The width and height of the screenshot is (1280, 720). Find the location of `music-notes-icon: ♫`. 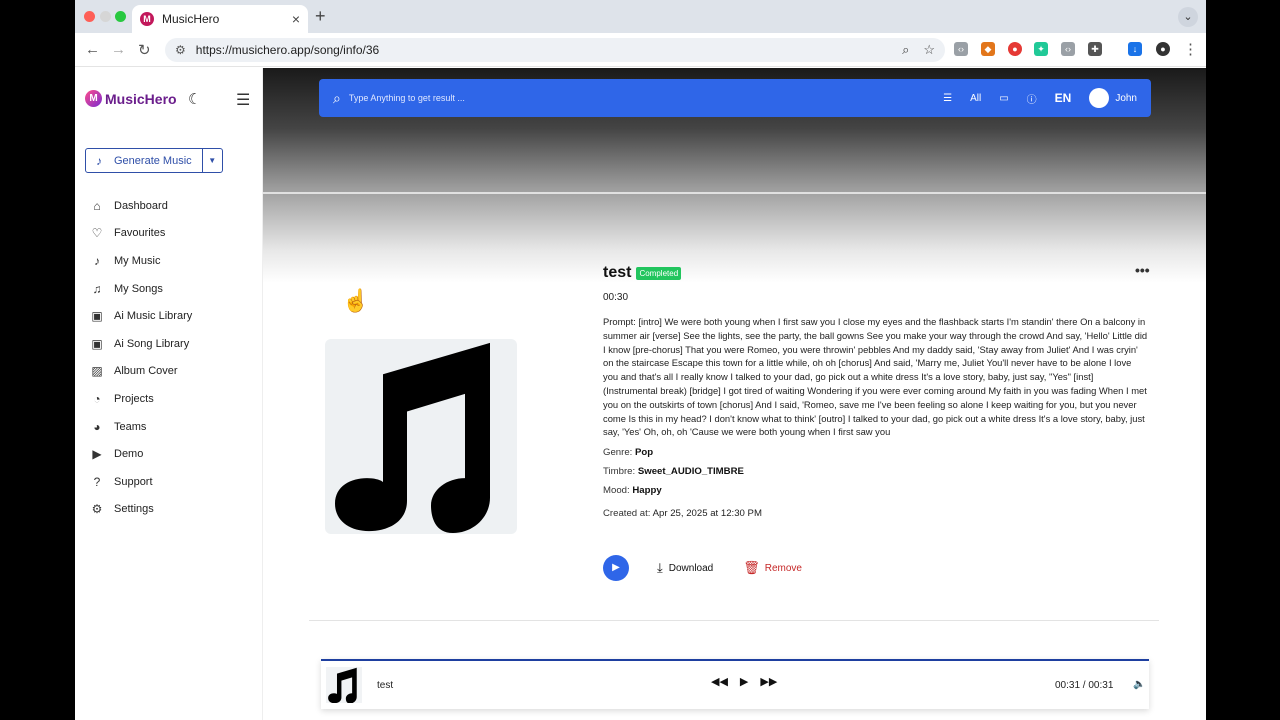

music-notes-icon: ♫ is located at coordinates (97, 288).